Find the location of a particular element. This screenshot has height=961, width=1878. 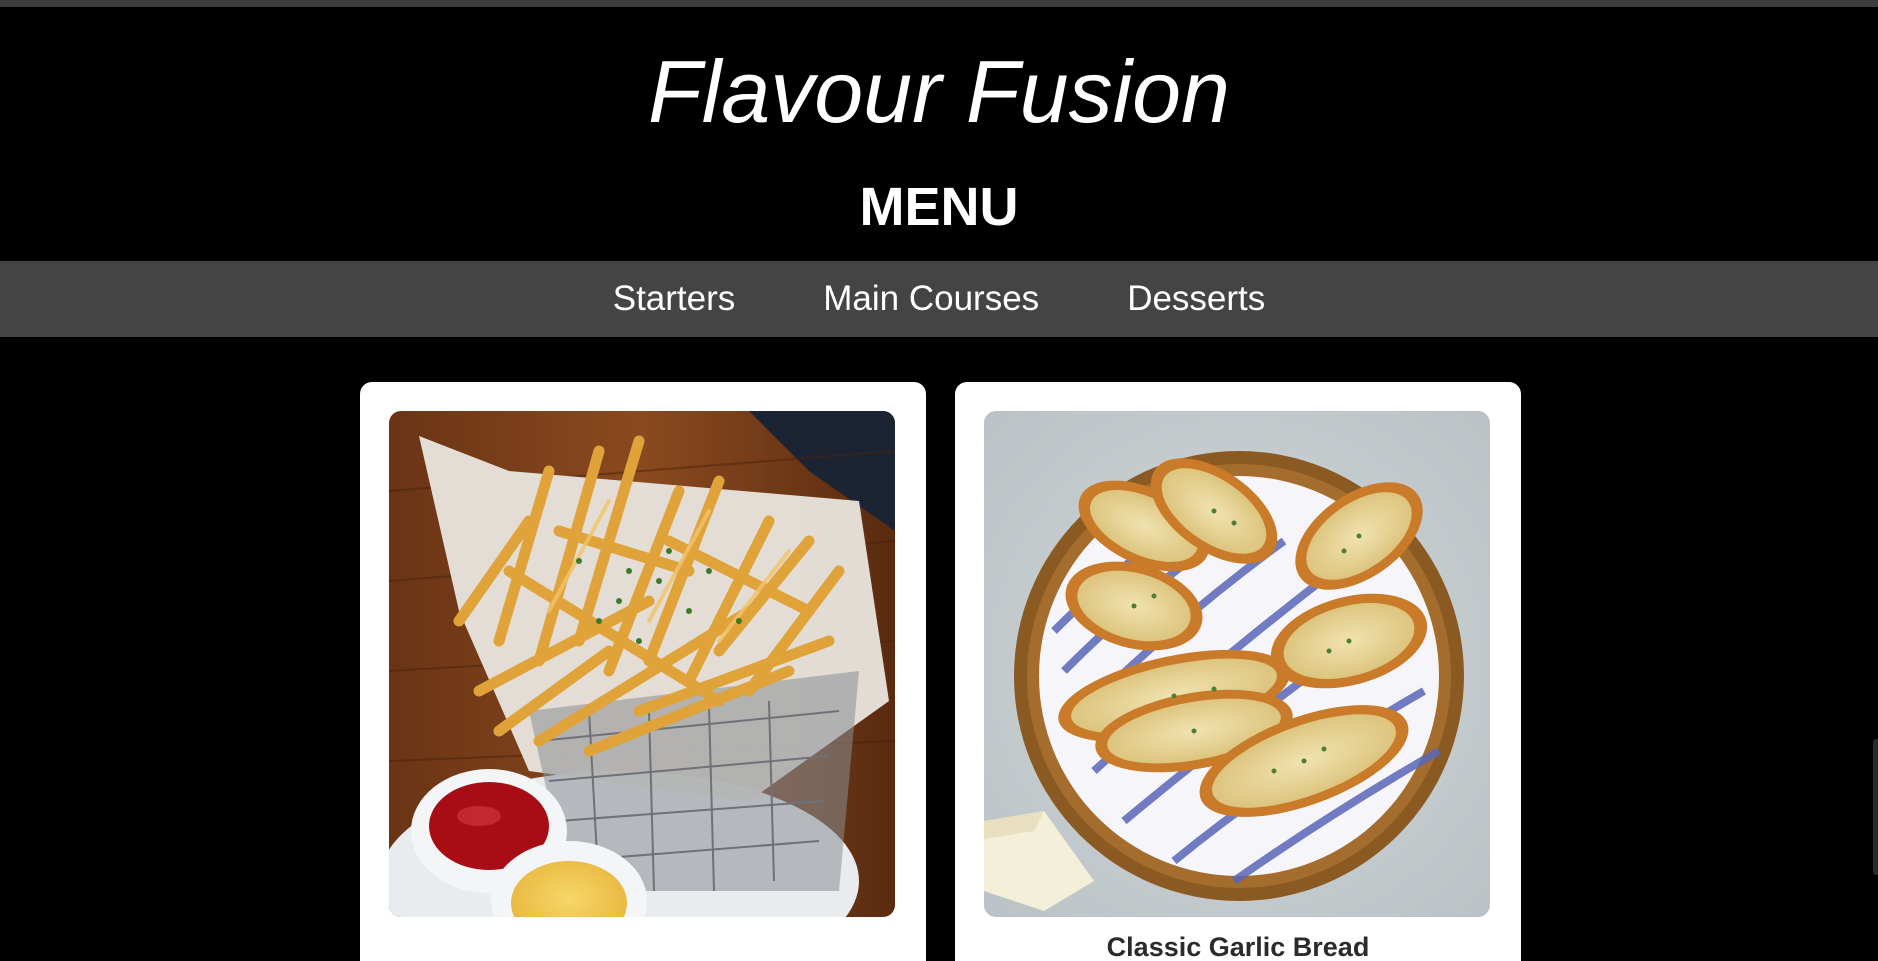

menu-heading: MENU is located at coordinates (939, 207).